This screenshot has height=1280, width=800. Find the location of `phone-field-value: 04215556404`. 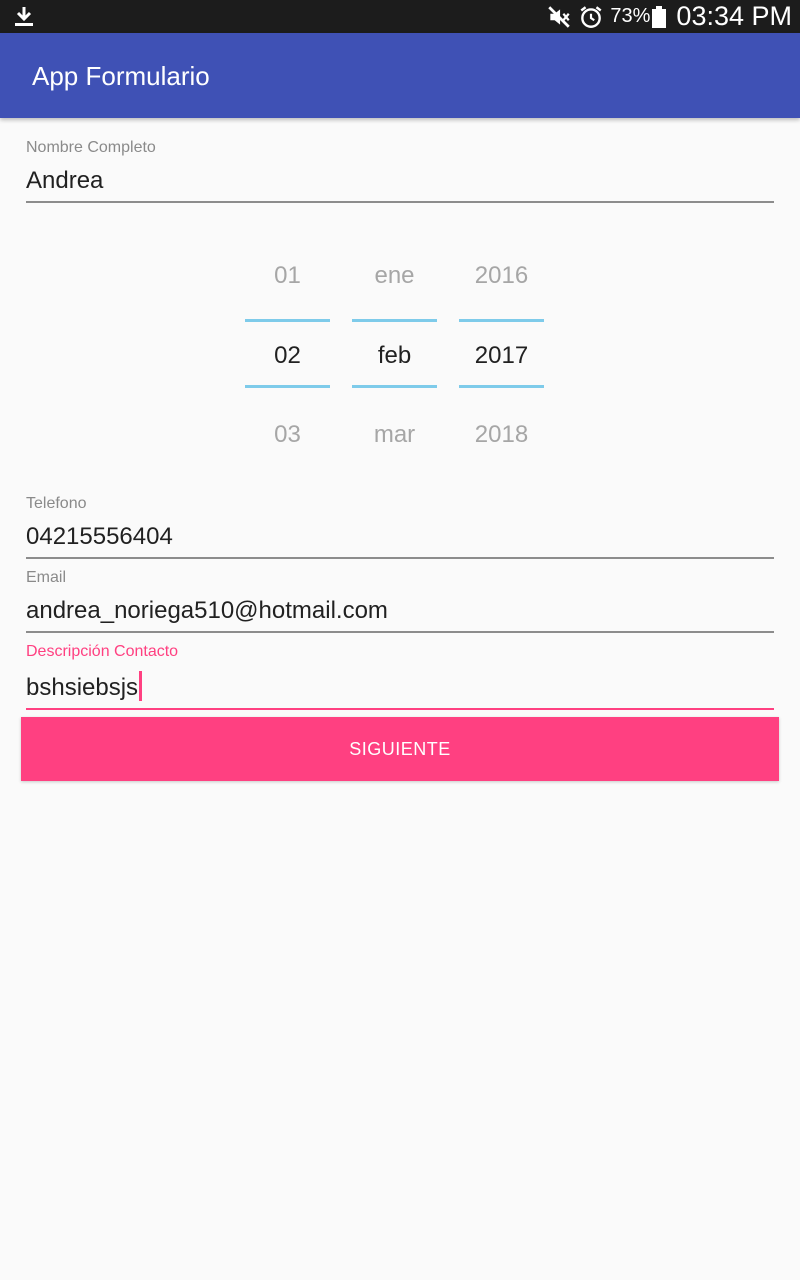

phone-field-value: 04215556404 is located at coordinates (400, 537).